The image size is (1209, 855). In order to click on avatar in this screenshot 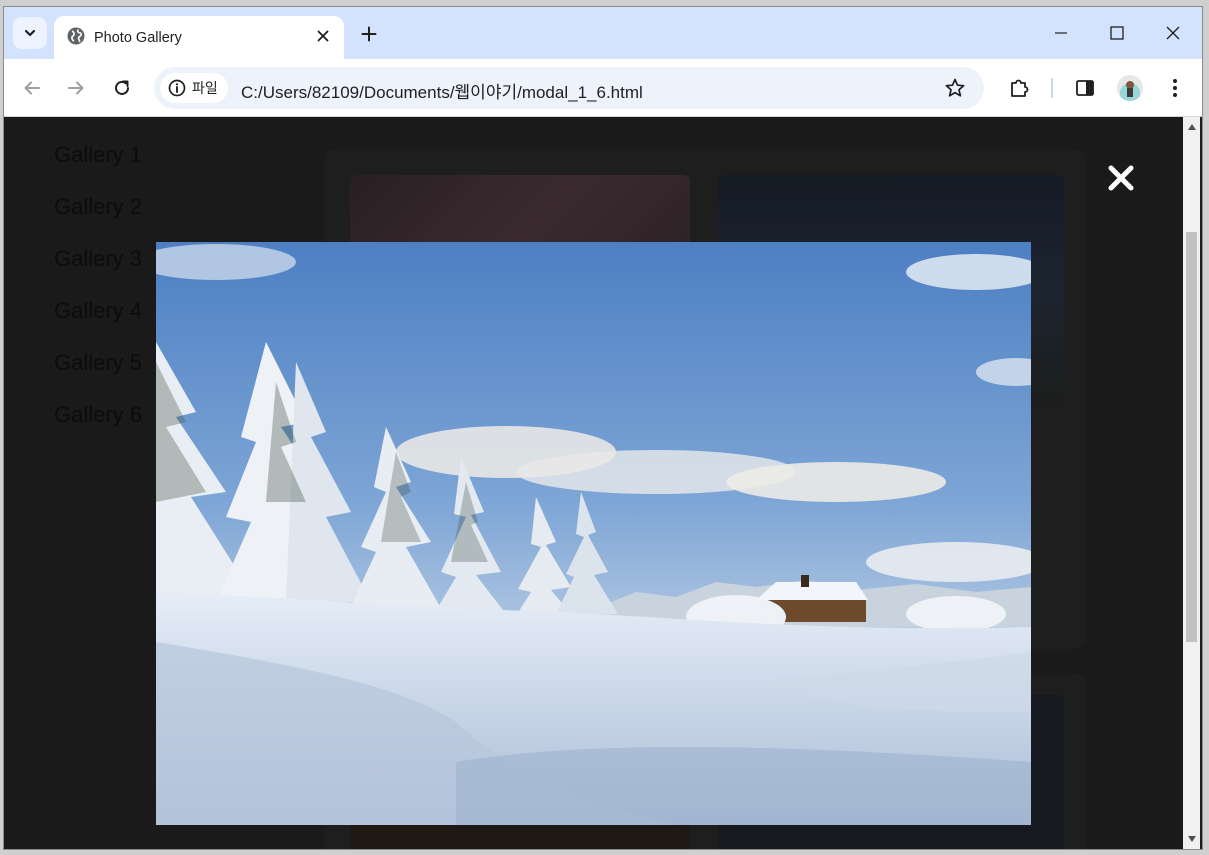, I will do `click(1130, 88)`.